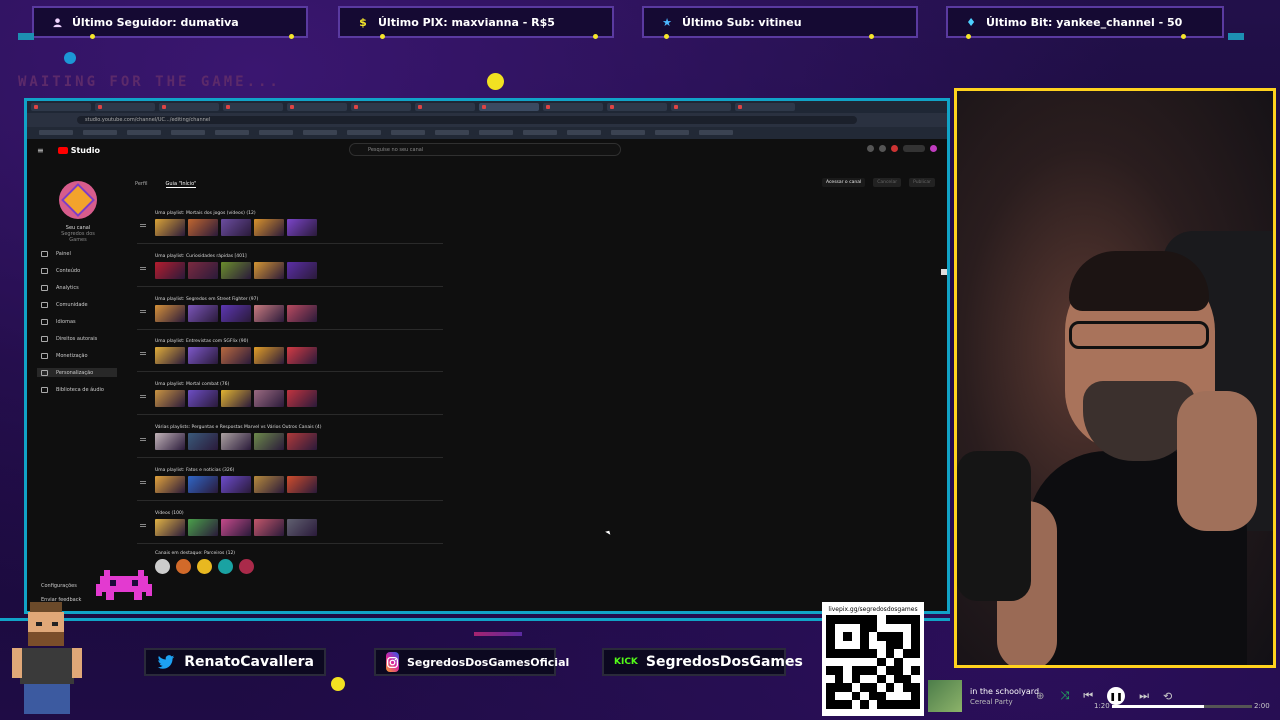 This screenshot has height=720, width=1280. I want to click on nav-analytics: Analytics, so click(77, 287).